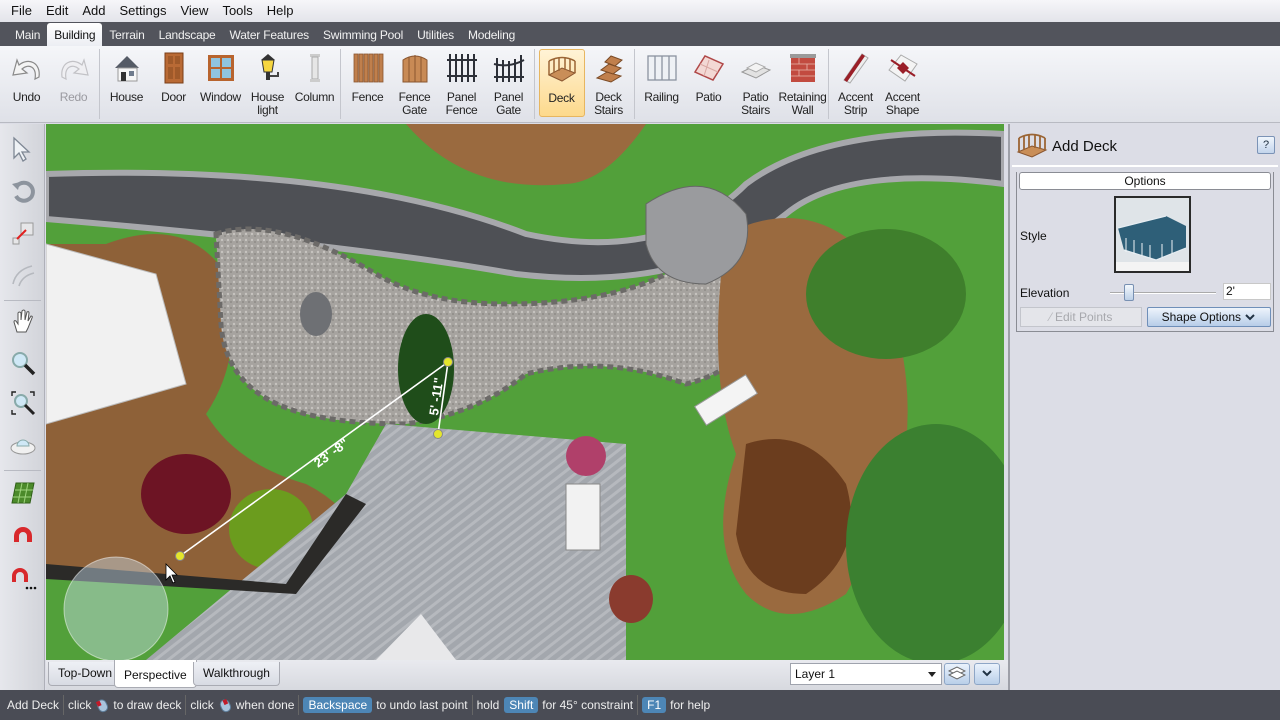  Describe the element at coordinates (265, 705) in the screenshot. I see `status-text: when done` at that location.